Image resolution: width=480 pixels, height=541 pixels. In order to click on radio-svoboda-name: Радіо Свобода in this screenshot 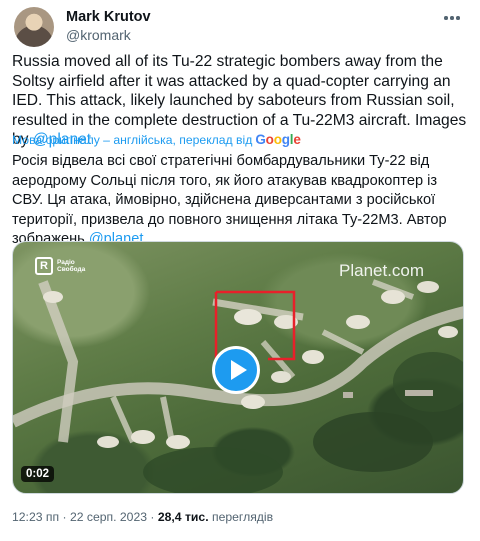, I will do `click(71, 266)`.